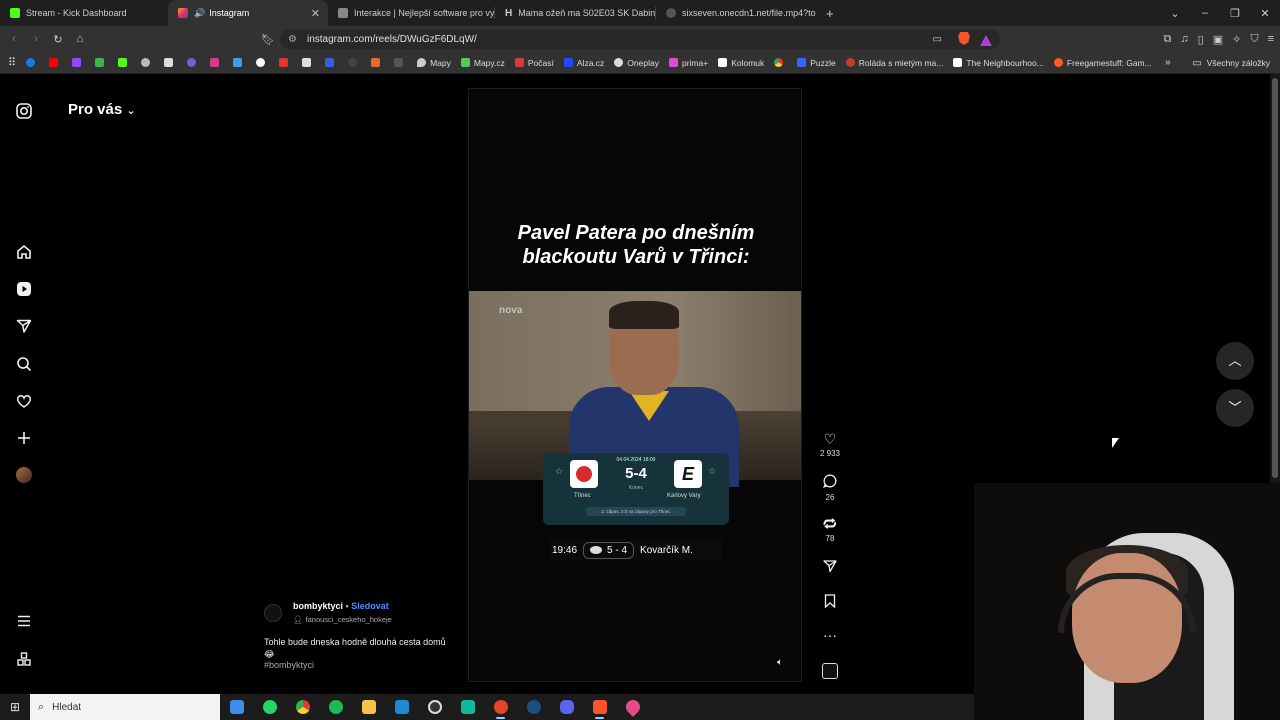 Image resolution: width=1280 pixels, height=720 pixels. I want to click on bookmark-twitch, so click(78, 62).